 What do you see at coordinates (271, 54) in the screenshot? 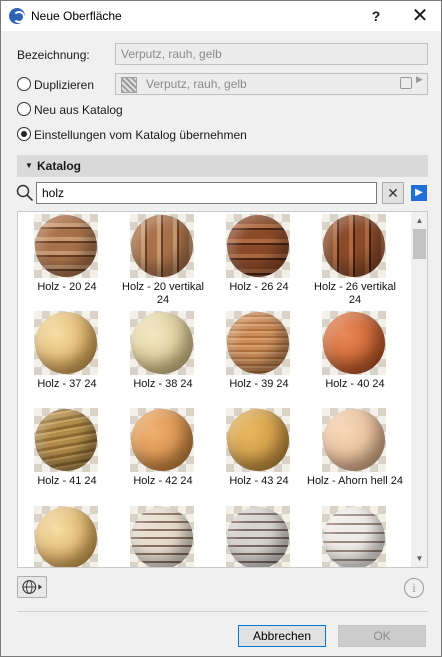
I see `name-field: Verputz, rauh, gelb` at bounding box center [271, 54].